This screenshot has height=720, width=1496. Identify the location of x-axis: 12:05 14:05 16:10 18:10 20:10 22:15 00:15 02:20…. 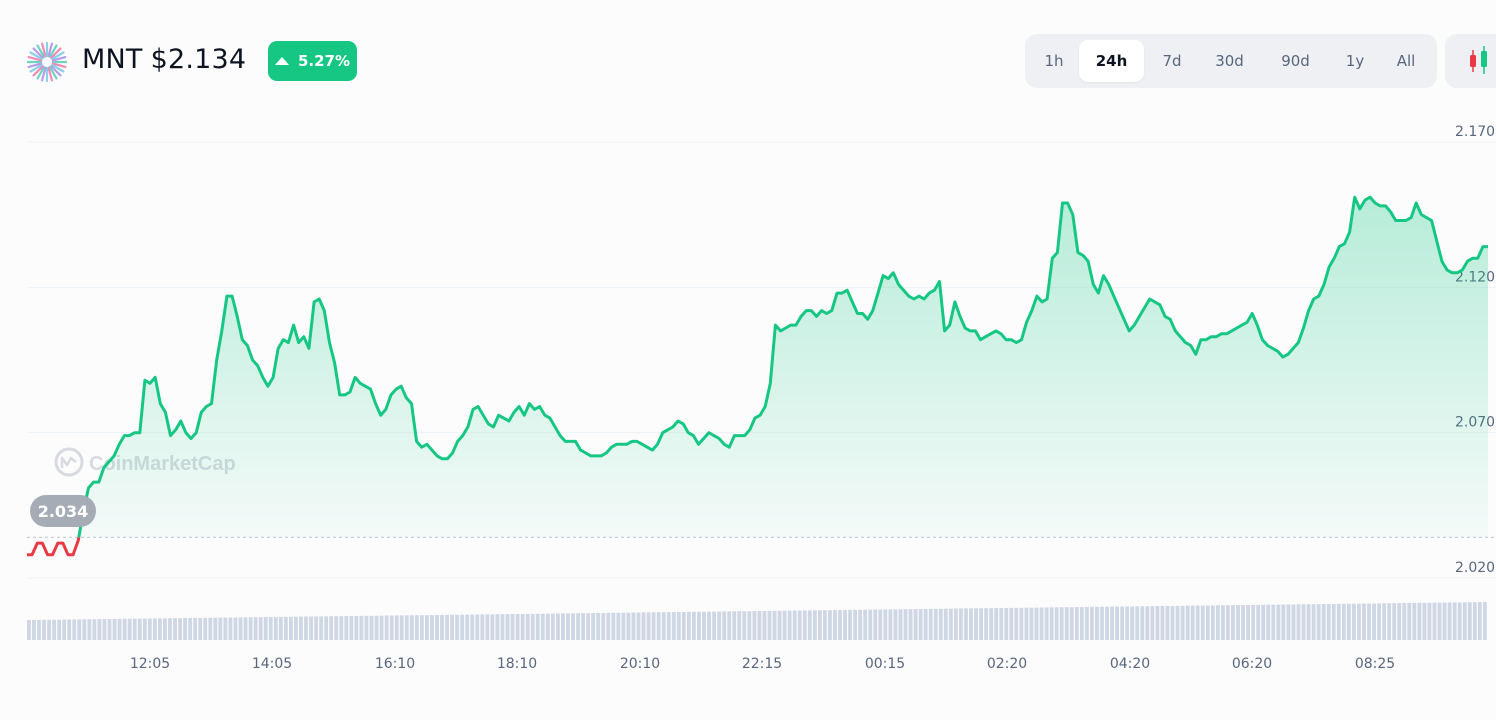
(762, 664).